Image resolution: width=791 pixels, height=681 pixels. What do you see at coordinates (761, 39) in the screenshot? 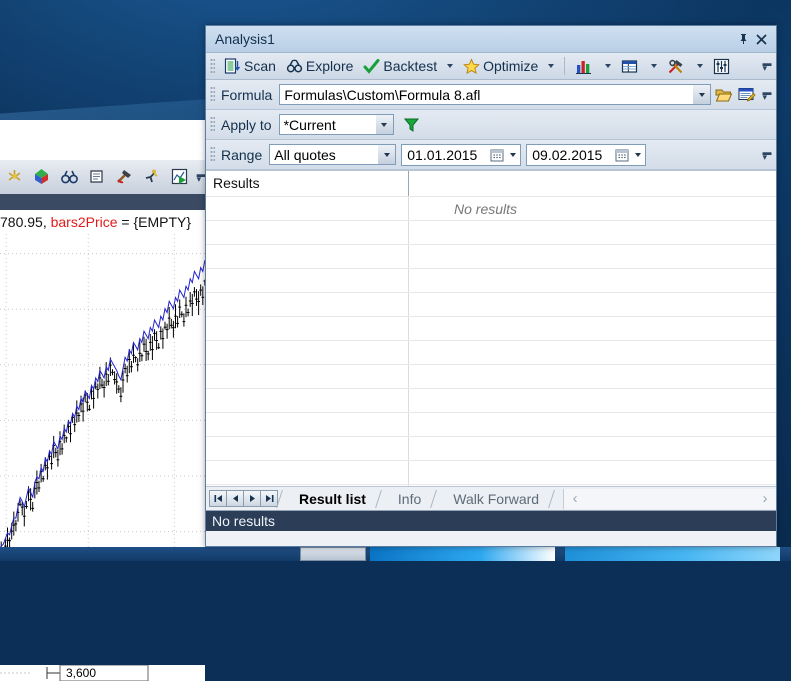
I see `close-icon` at bounding box center [761, 39].